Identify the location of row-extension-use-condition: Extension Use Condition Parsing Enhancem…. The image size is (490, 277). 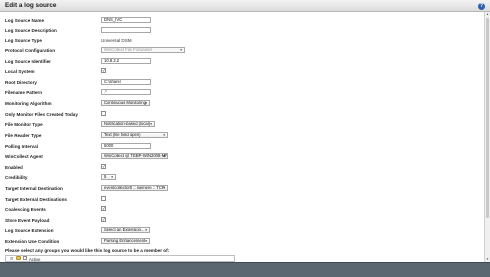
(242, 242).